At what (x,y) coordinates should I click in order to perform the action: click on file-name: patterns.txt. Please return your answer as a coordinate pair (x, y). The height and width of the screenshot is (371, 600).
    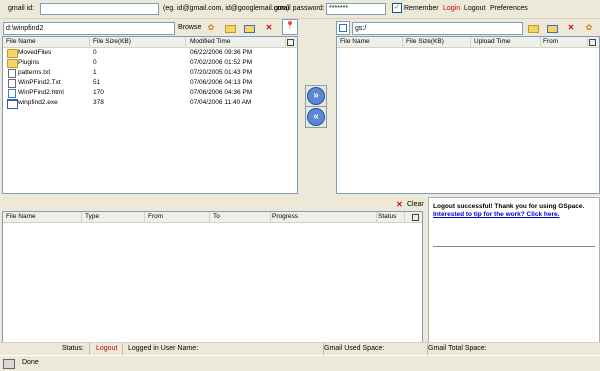
    Looking at the image, I should click on (34, 72).